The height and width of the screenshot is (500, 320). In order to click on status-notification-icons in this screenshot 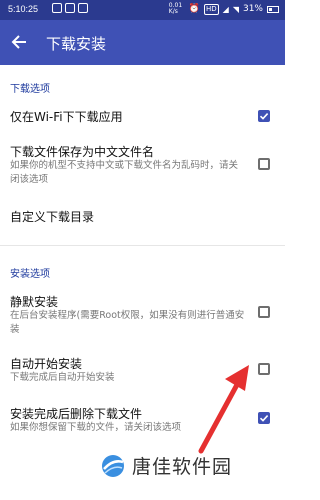, I will do `click(70, 8)`.